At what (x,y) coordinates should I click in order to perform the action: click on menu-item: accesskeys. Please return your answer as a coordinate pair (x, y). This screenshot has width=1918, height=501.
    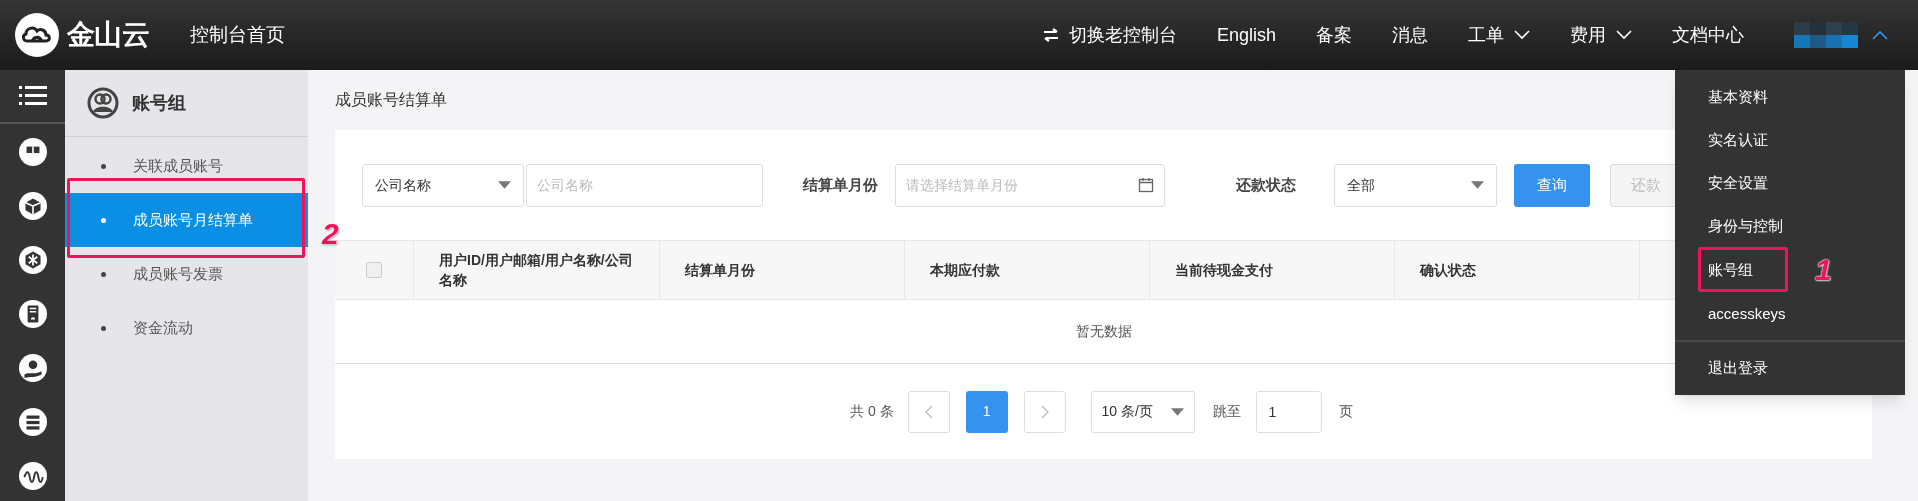
    Looking at the image, I should click on (1790, 313).